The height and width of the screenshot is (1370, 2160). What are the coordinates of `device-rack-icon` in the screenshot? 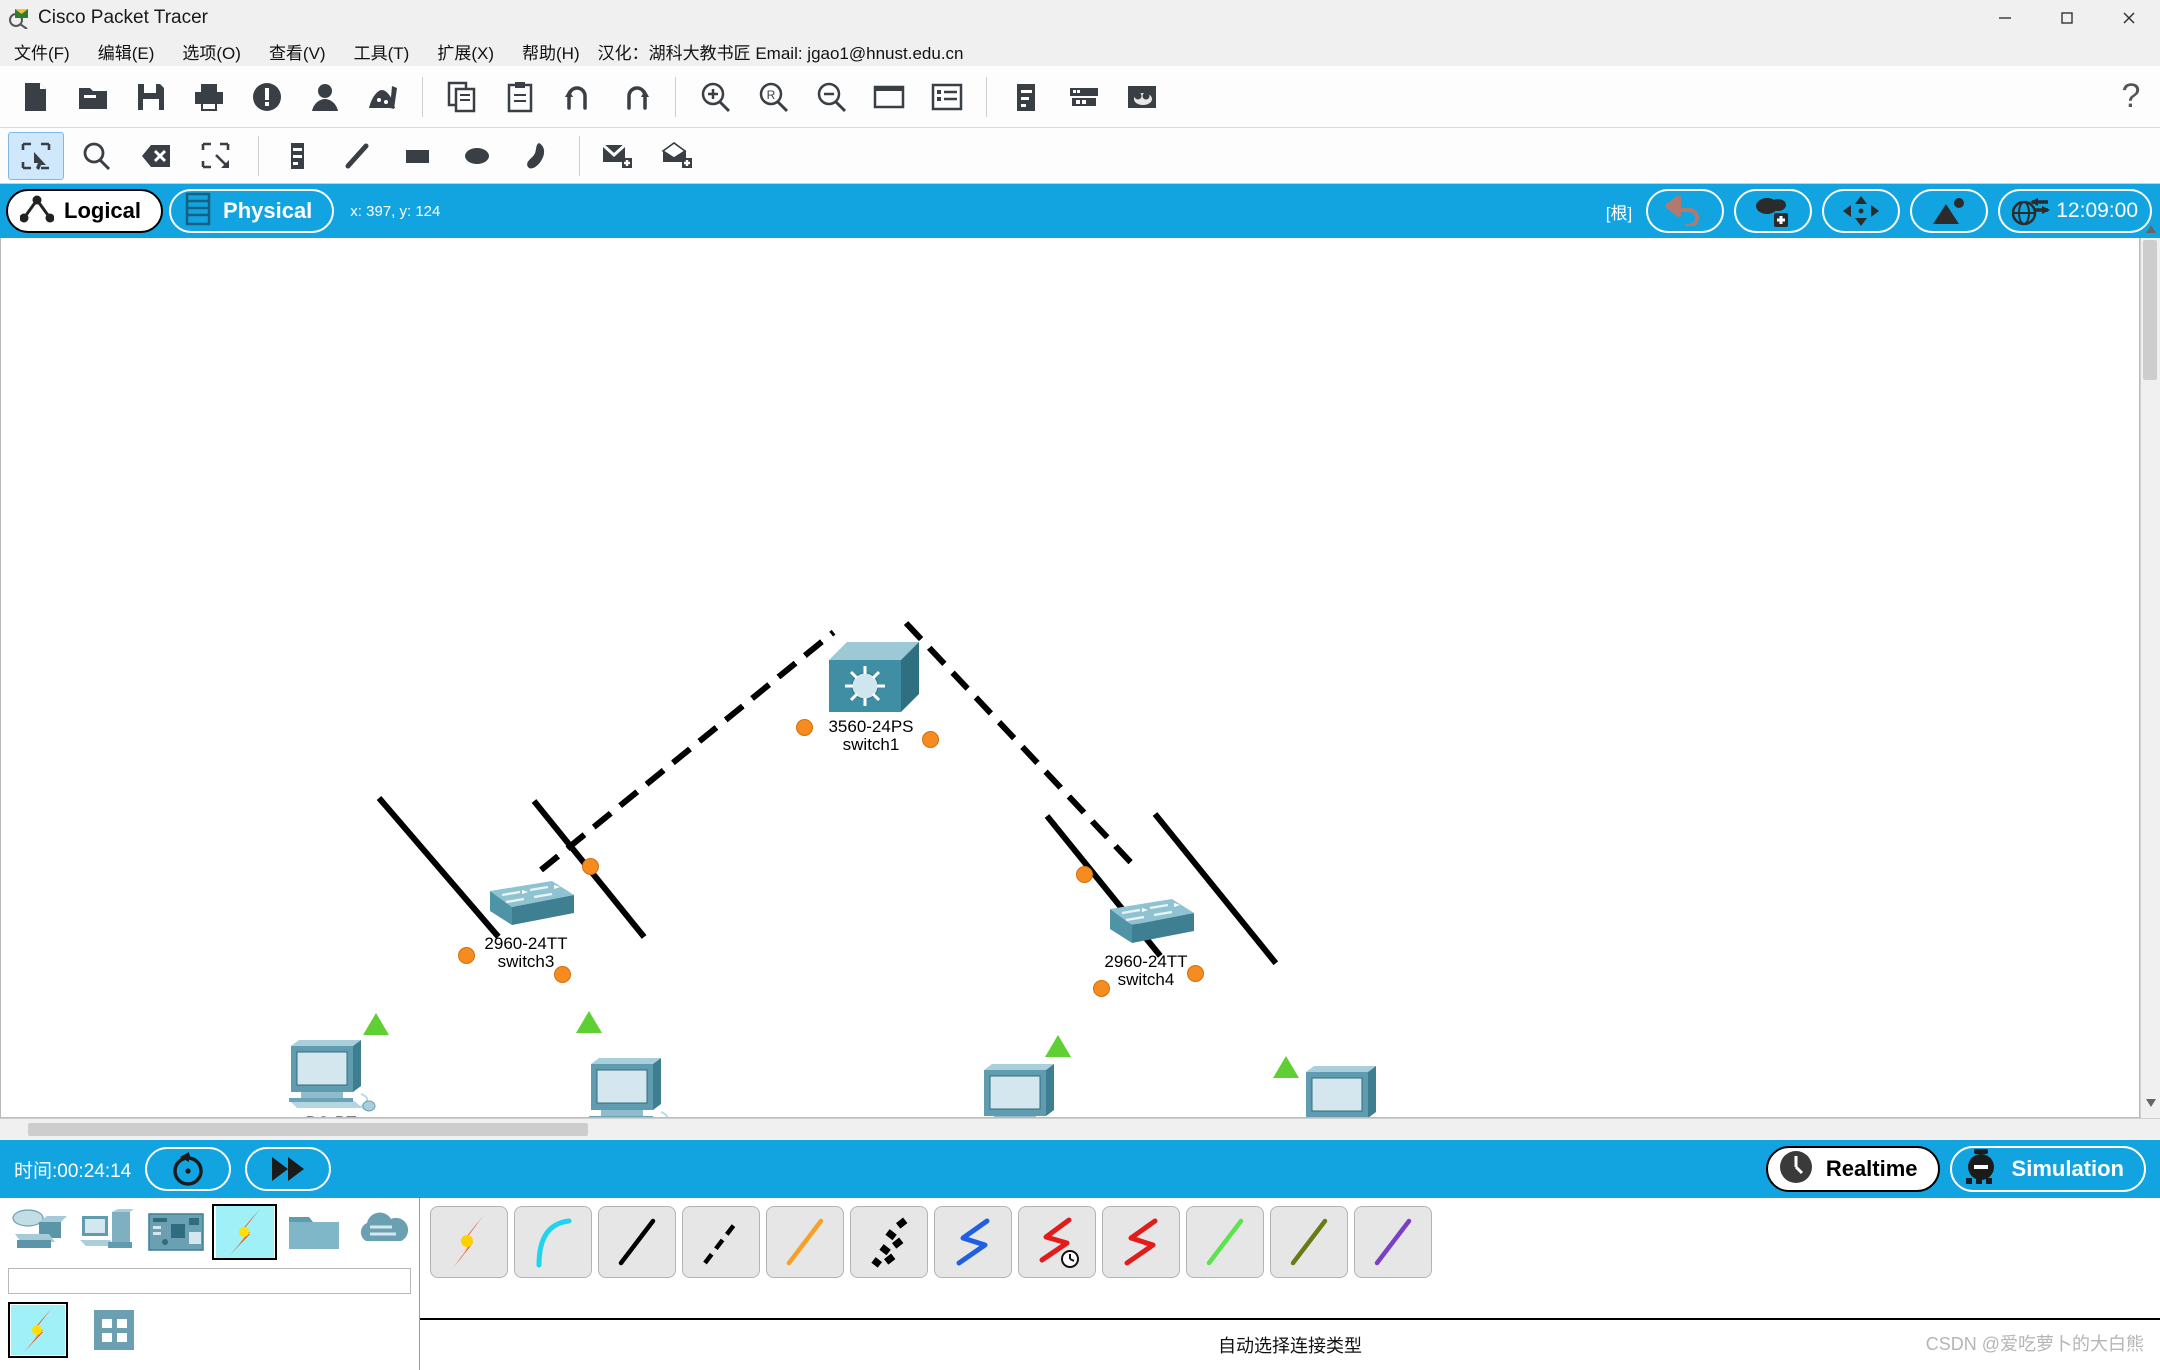 It's located at (1084, 97).